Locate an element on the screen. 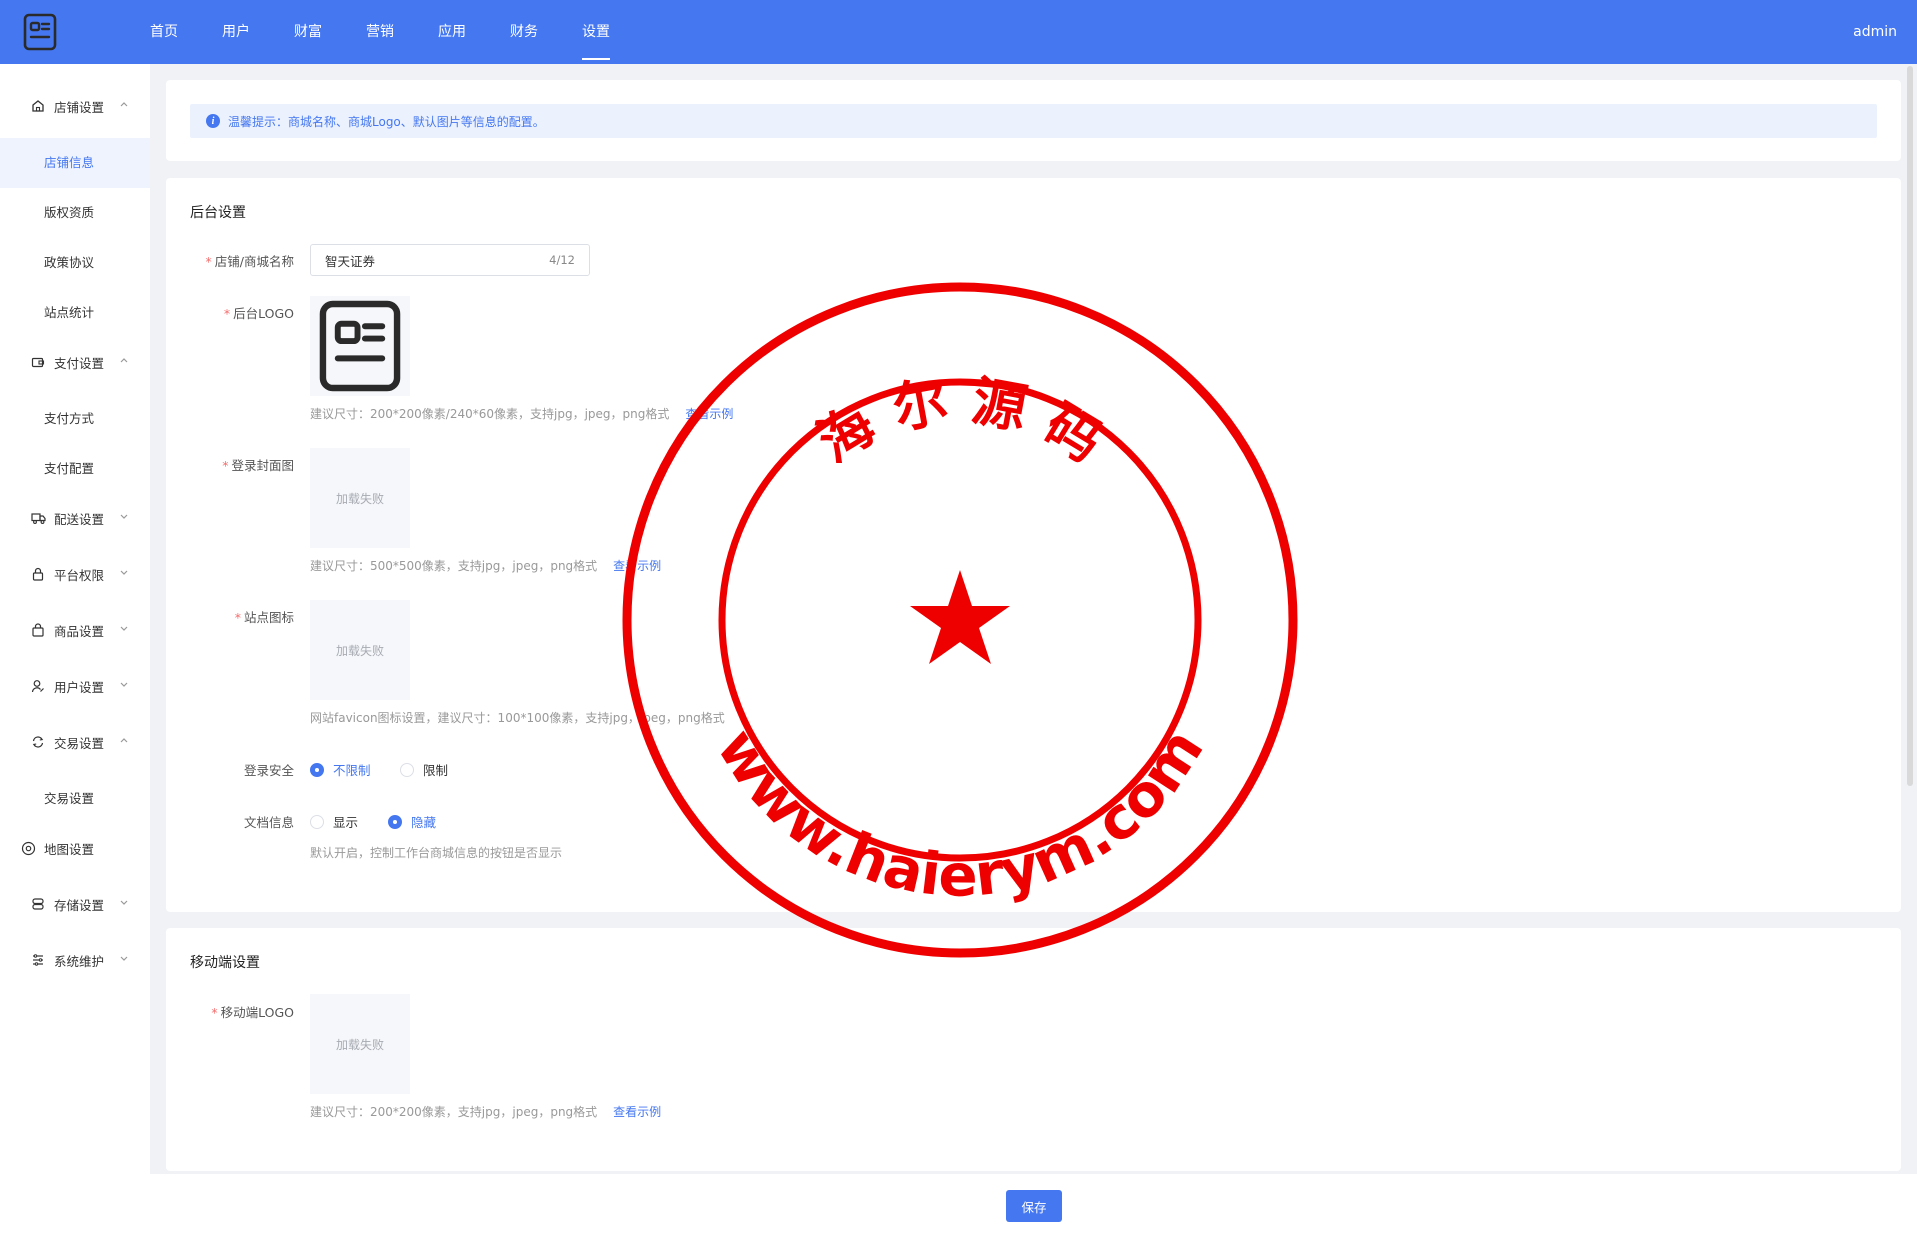 This screenshot has height=1236, width=1917. section-title: 移动端设置 is located at coordinates (225, 963).